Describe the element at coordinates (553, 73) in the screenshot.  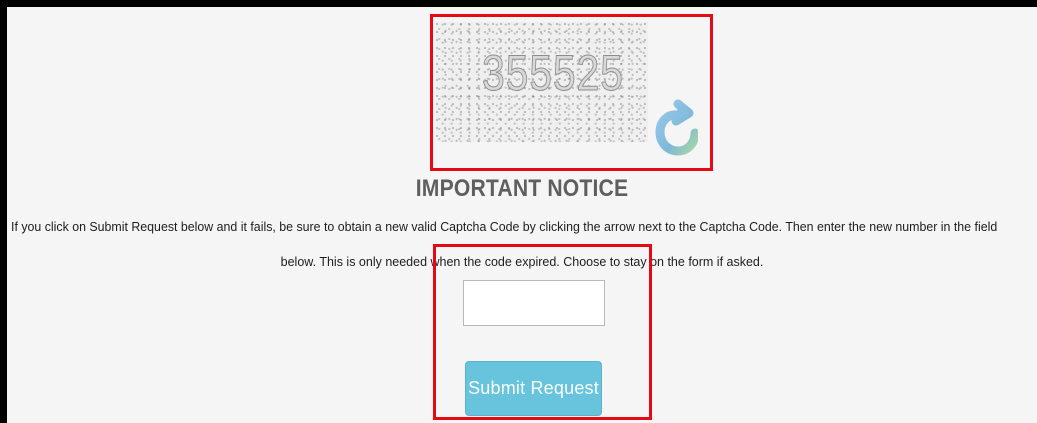
I see `captcha-code: 355525` at that location.